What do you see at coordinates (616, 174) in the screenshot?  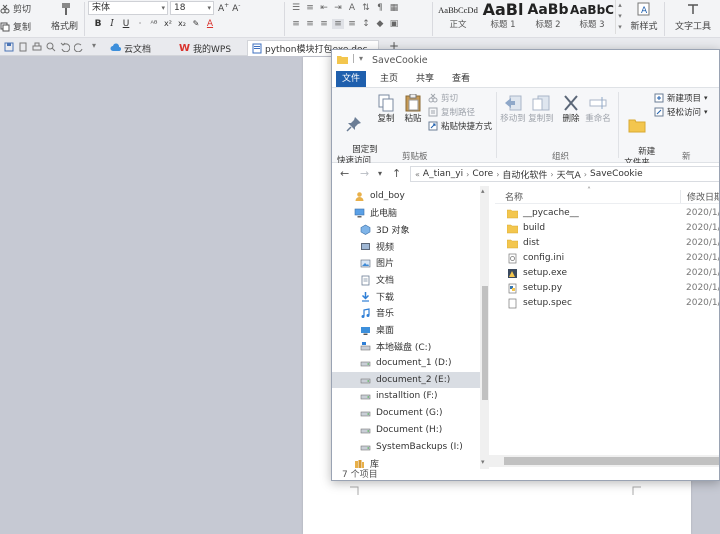 I see `breadcrumb-item: SaveCookie` at bounding box center [616, 174].